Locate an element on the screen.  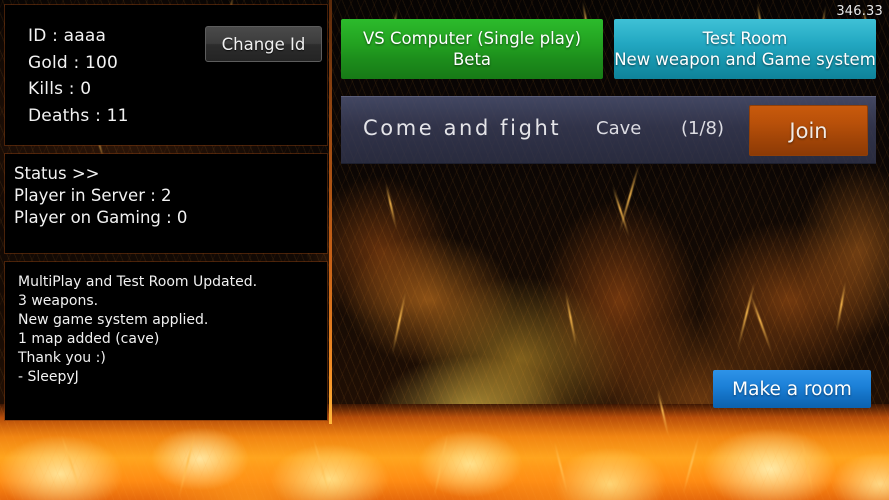
status-players-in-server: Player in Server : 2 is located at coordinates (93, 195).